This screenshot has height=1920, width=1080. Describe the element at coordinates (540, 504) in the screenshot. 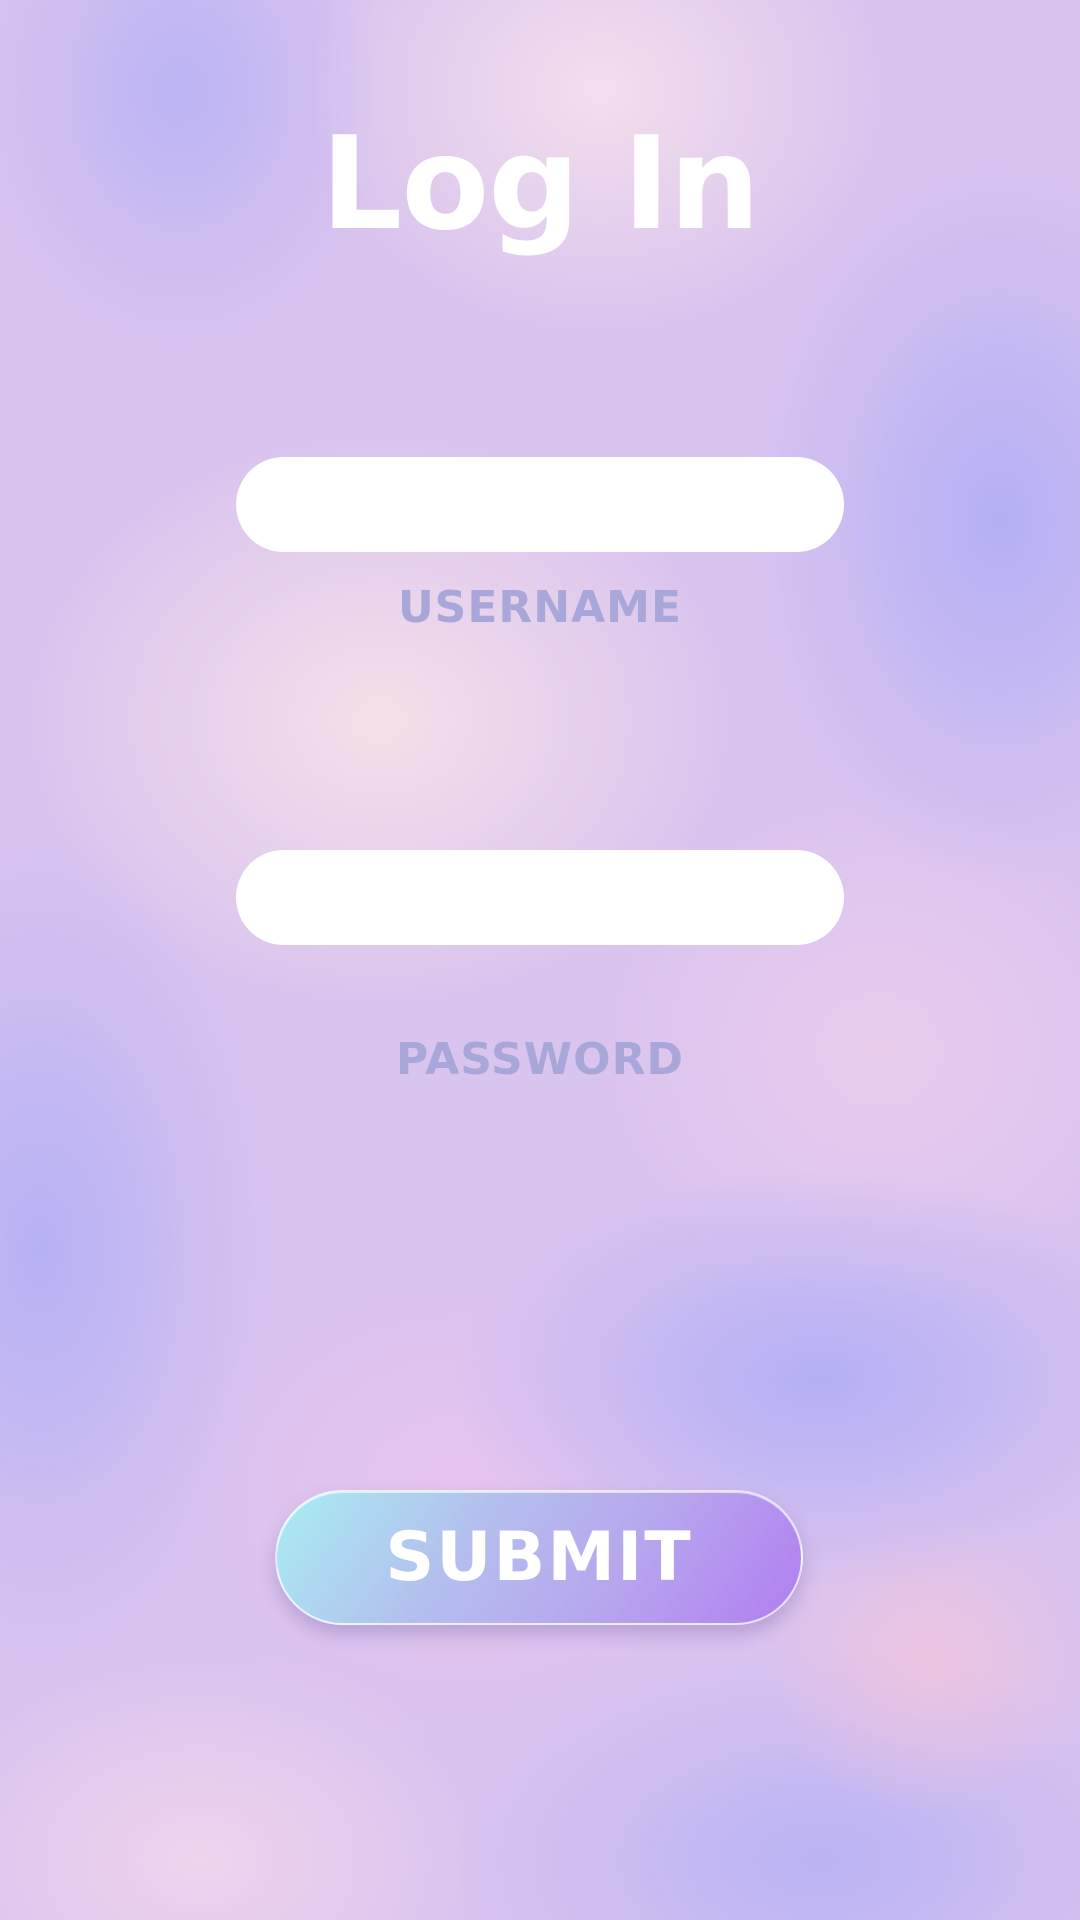

I see `username-input` at that location.